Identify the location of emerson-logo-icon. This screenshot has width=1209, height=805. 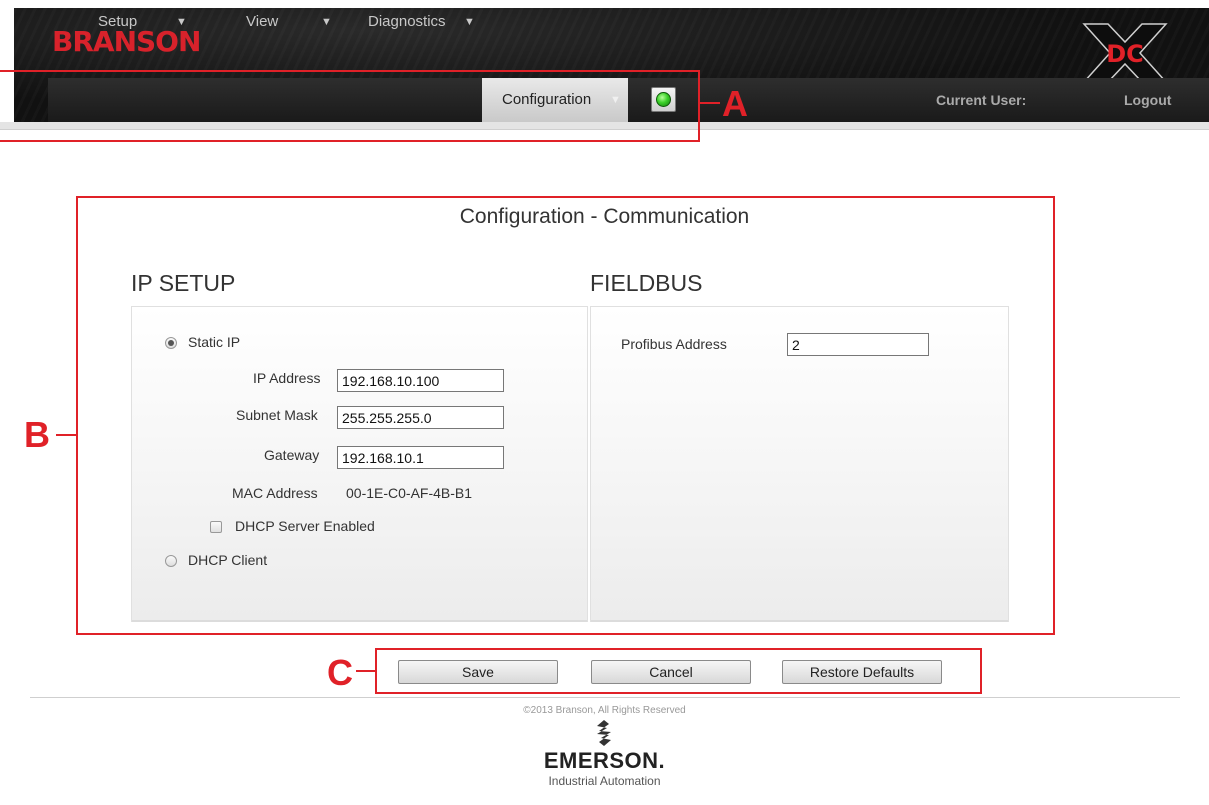
(604, 733).